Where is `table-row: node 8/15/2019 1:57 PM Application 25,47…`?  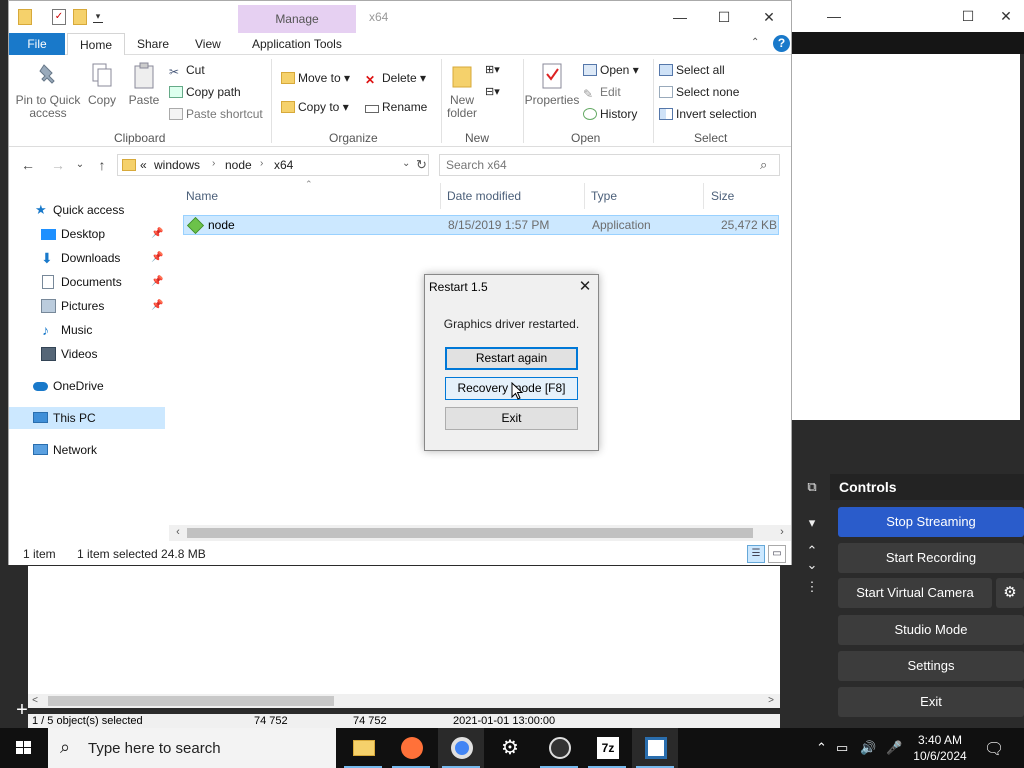 table-row: node 8/15/2019 1:57 PM Application 25,47… is located at coordinates (481, 225).